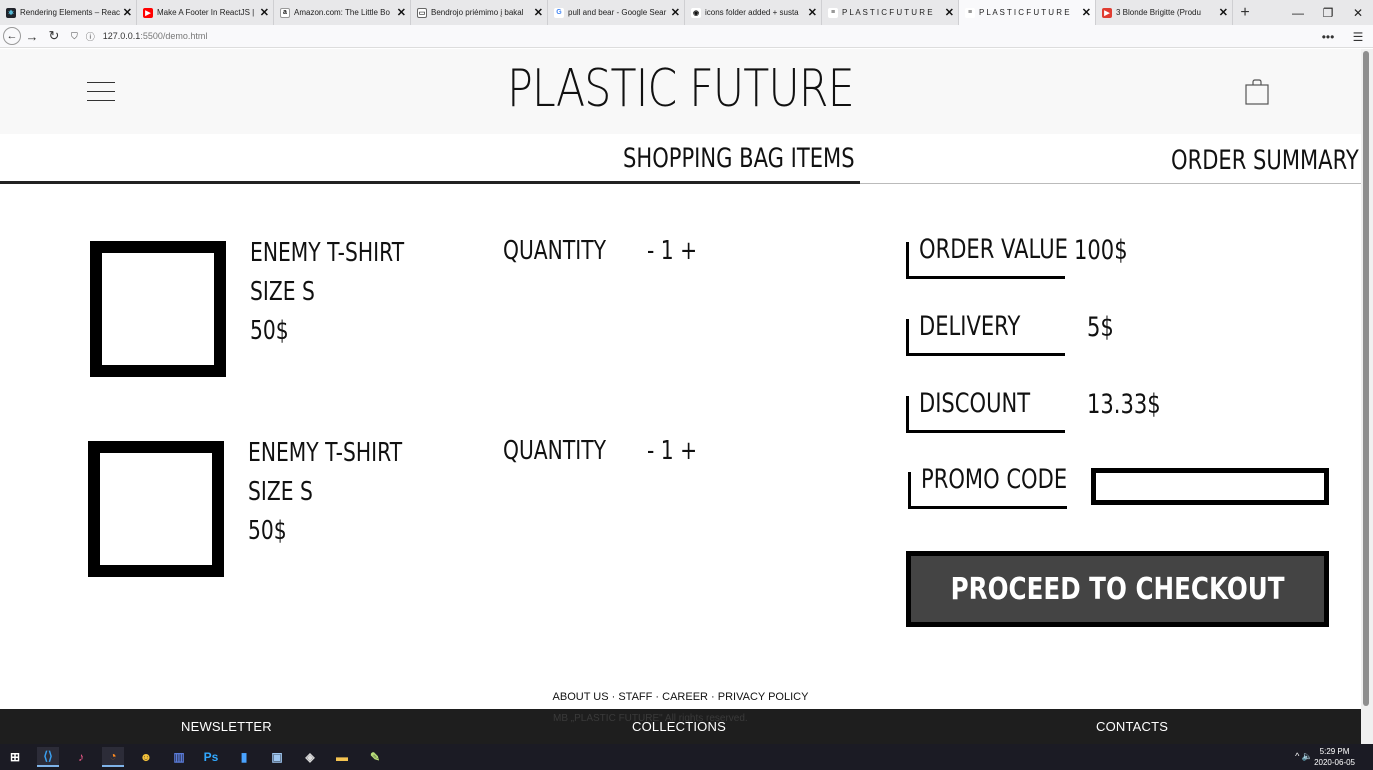 The width and height of the screenshot is (1373, 770). Describe the element at coordinates (1334, 757) in the screenshot. I see `system-clock: 5:29 PM 2020-06-05` at that location.